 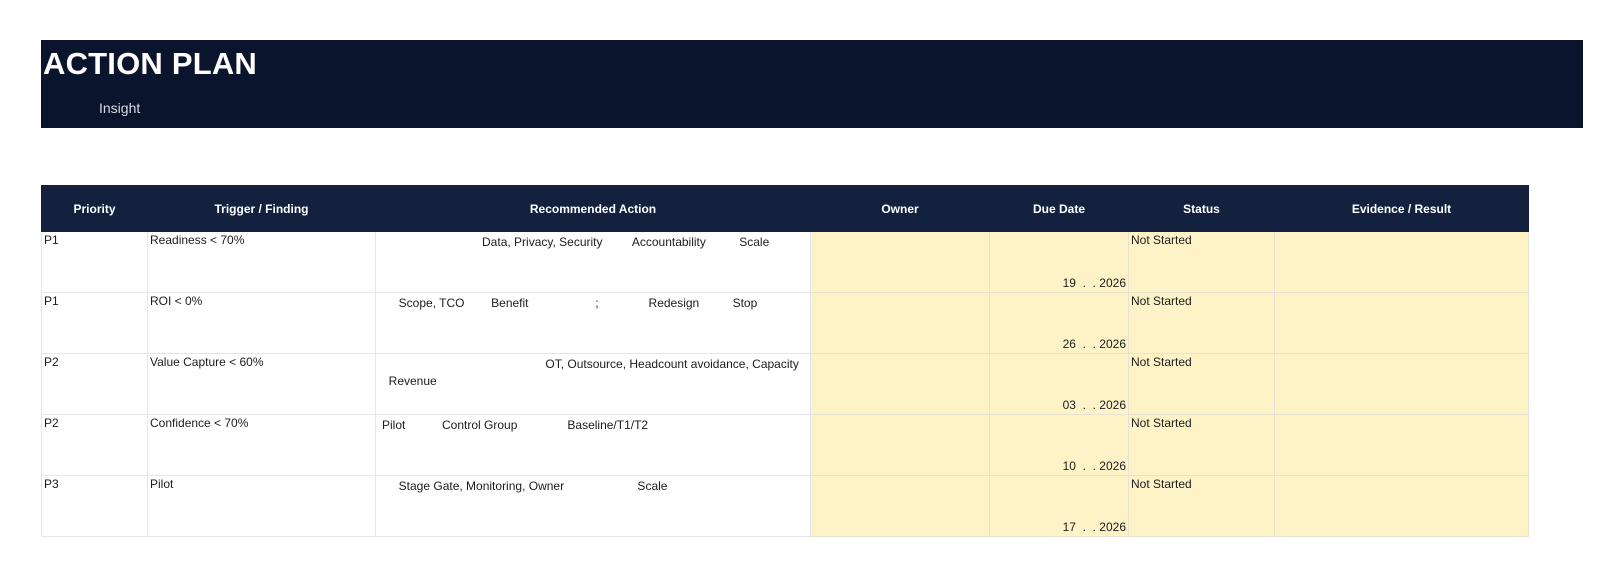 What do you see at coordinates (1094, 527) in the screenshot?
I see `due-date-value: 17 . . 2026` at bounding box center [1094, 527].